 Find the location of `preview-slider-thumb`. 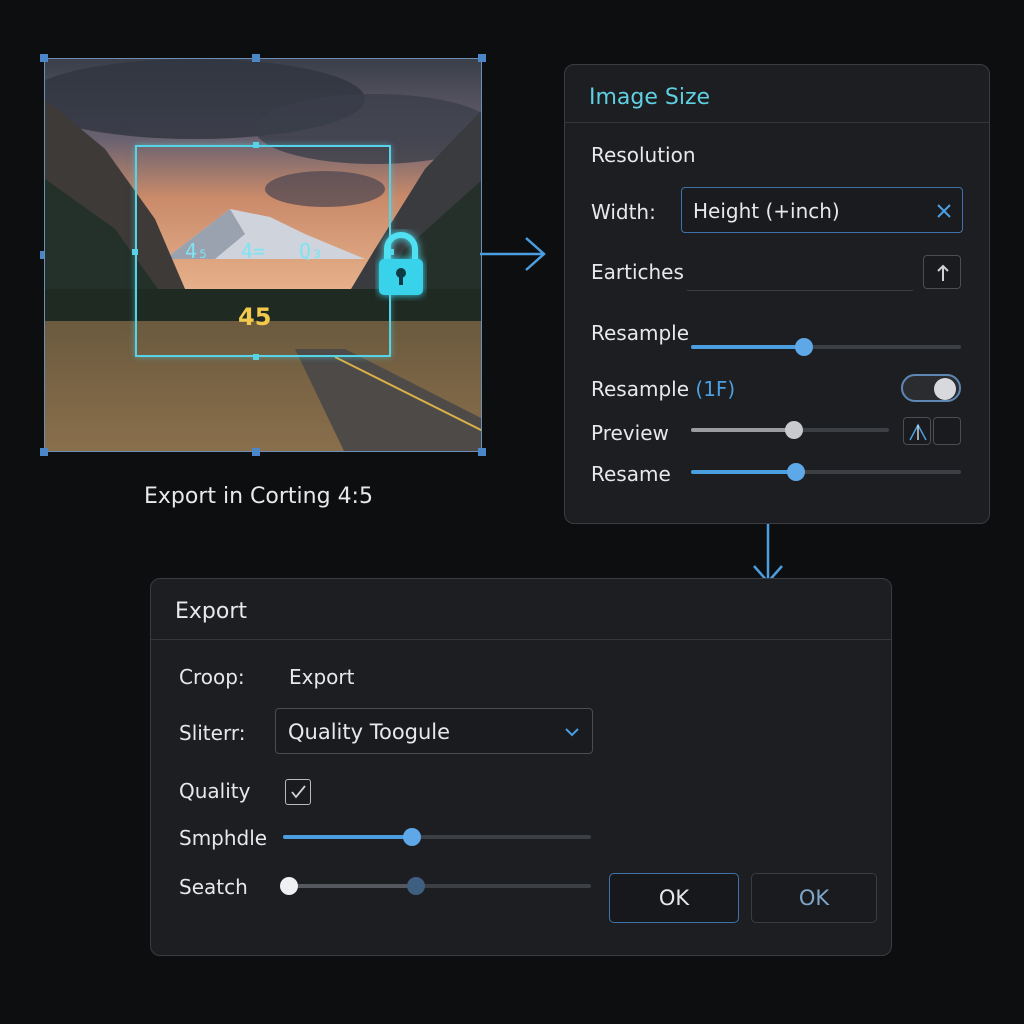

preview-slider-thumb is located at coordinates (793, 430).